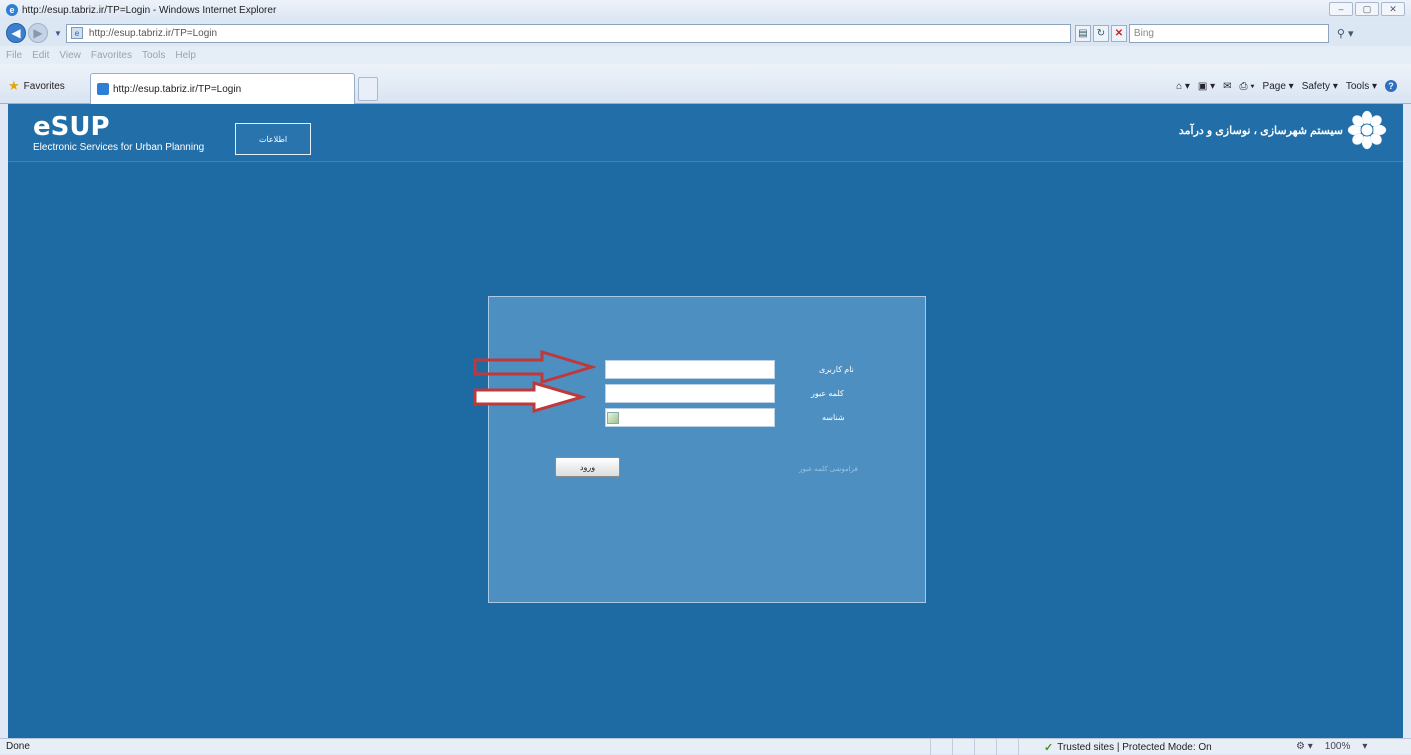 Image resolution: width=1411 pixels, height=755 pixels. I want to click on security-zone-text: Trusted sites | Protected Mode: On, so click(1134, 747).